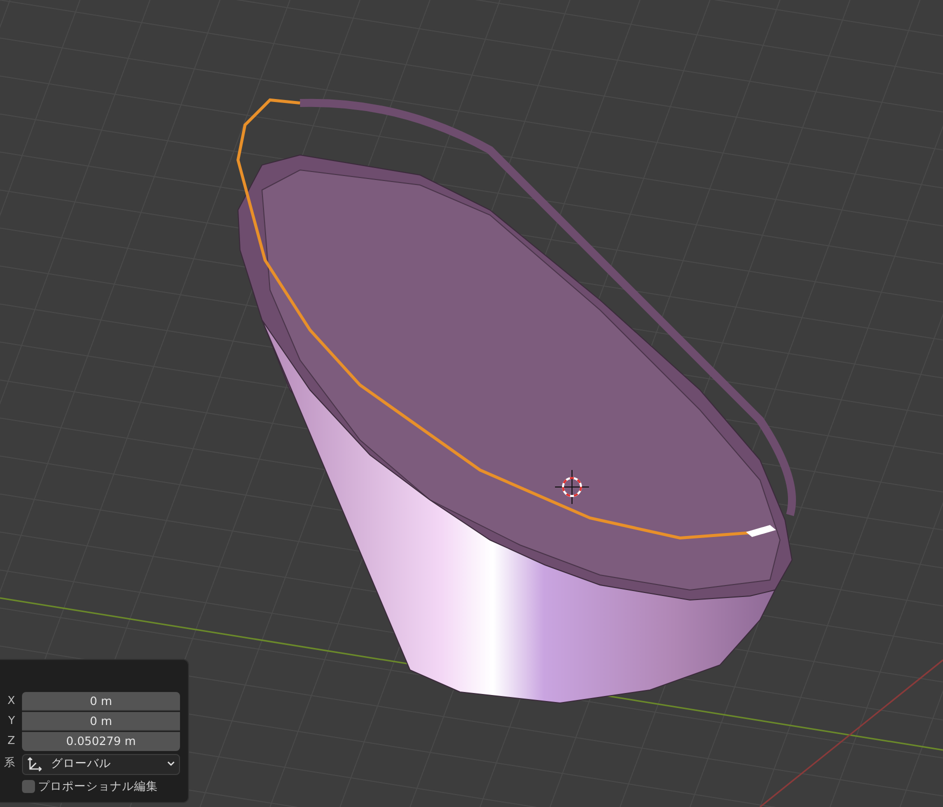 The width and height of the screenshot is (943, 807). I want to click on checkbox, so click(28, 787).